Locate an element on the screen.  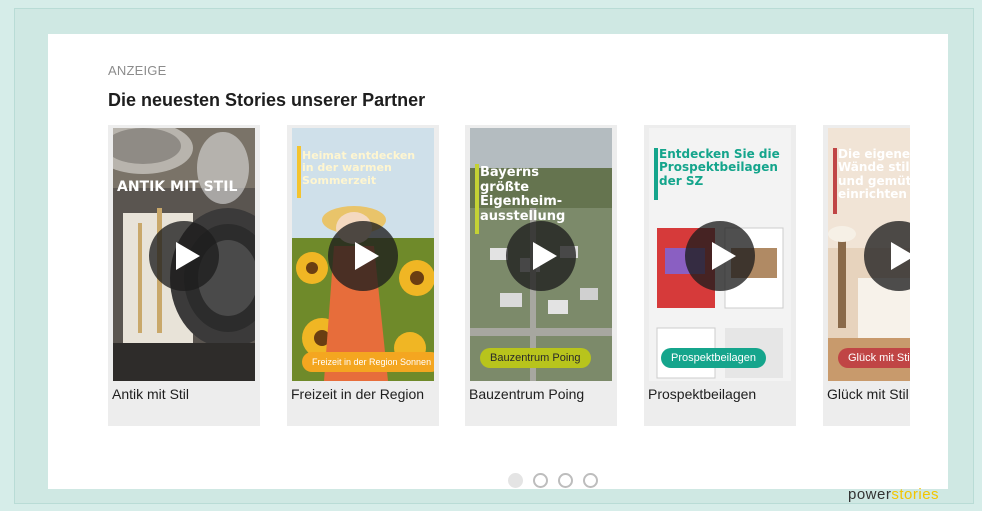
story-caption: Glück mit Stil is located at coordinates (868, 394).